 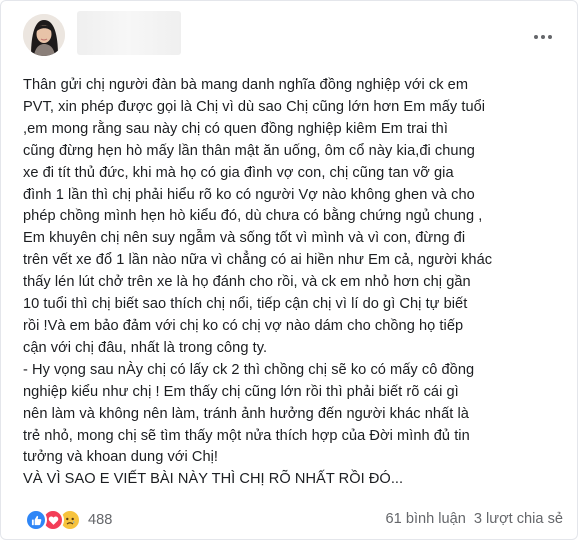 I want to click on profile-photo, so click(x=44, y=35).